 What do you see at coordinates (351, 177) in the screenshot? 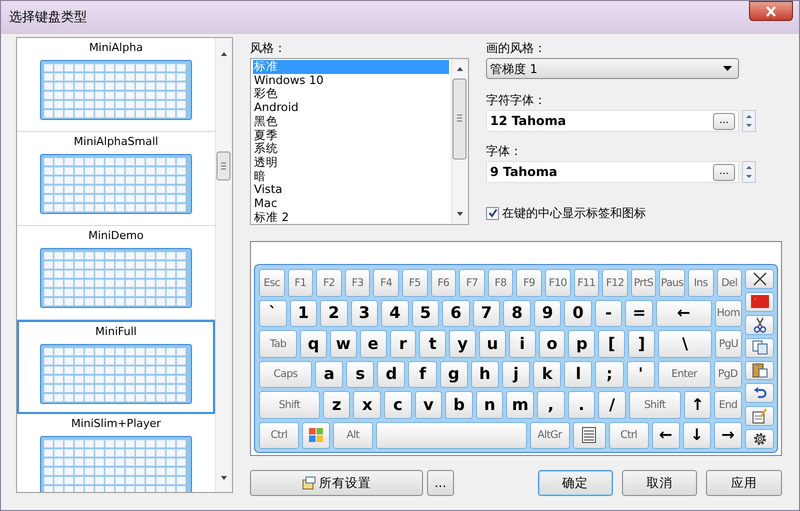
I see `list-item: 暗` at bounding box center [351, 177].